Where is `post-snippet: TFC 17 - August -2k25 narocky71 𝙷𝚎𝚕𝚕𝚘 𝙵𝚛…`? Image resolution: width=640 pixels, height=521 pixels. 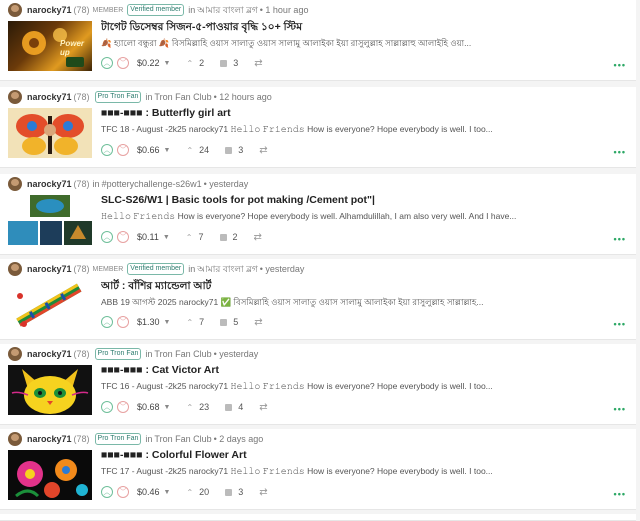
post-snippet: TFC 17 - August -2k25 narocky71 𝙷𝚎𝚕𝚕𝚘 𝙵𝚛… is located at coordinates (311, 471).